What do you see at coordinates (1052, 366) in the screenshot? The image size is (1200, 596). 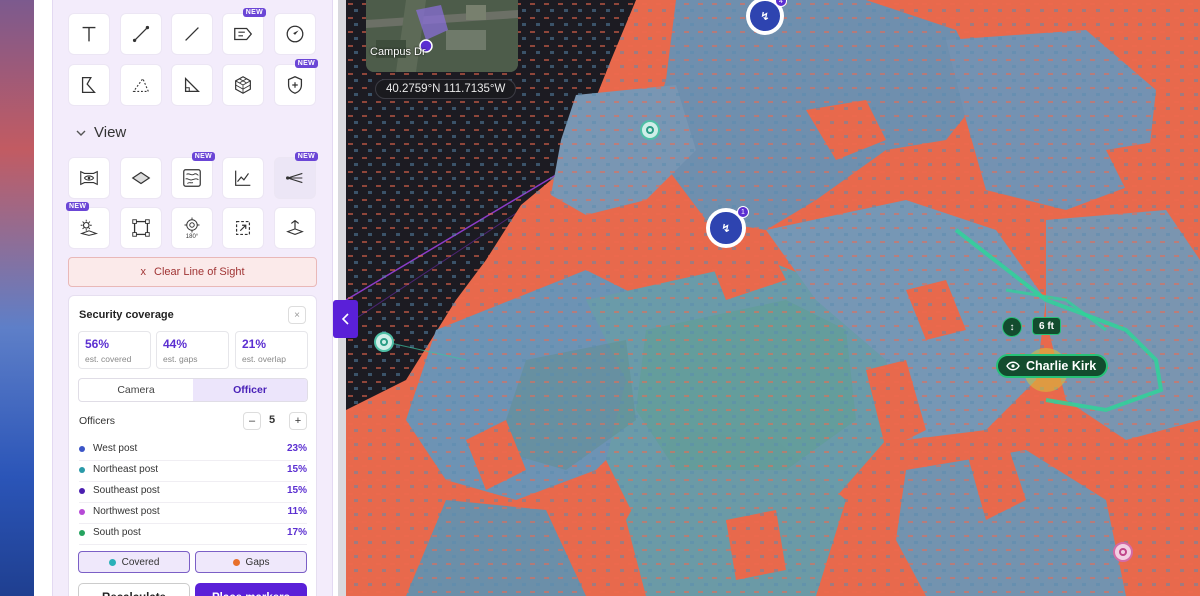 I see `person-name-tag: Charlie Kirk` at bounding box center [1052, 366].